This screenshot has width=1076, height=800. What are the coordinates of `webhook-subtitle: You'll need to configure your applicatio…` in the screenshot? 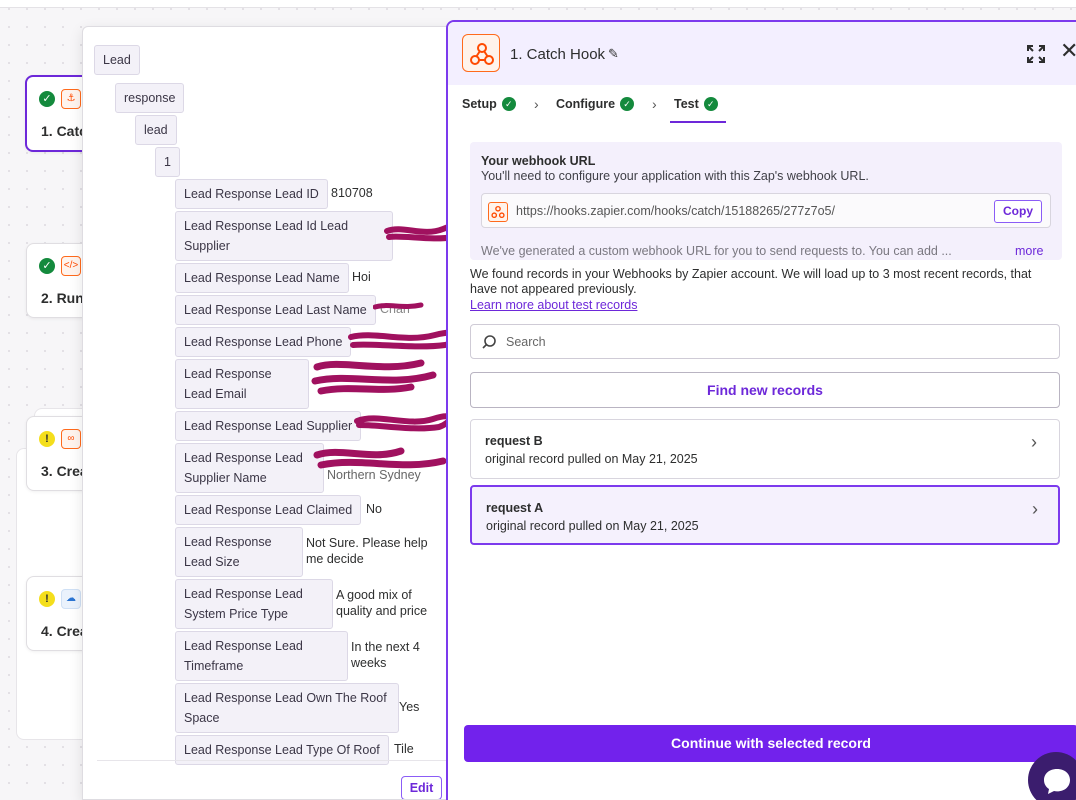 It's located at (675, 176).